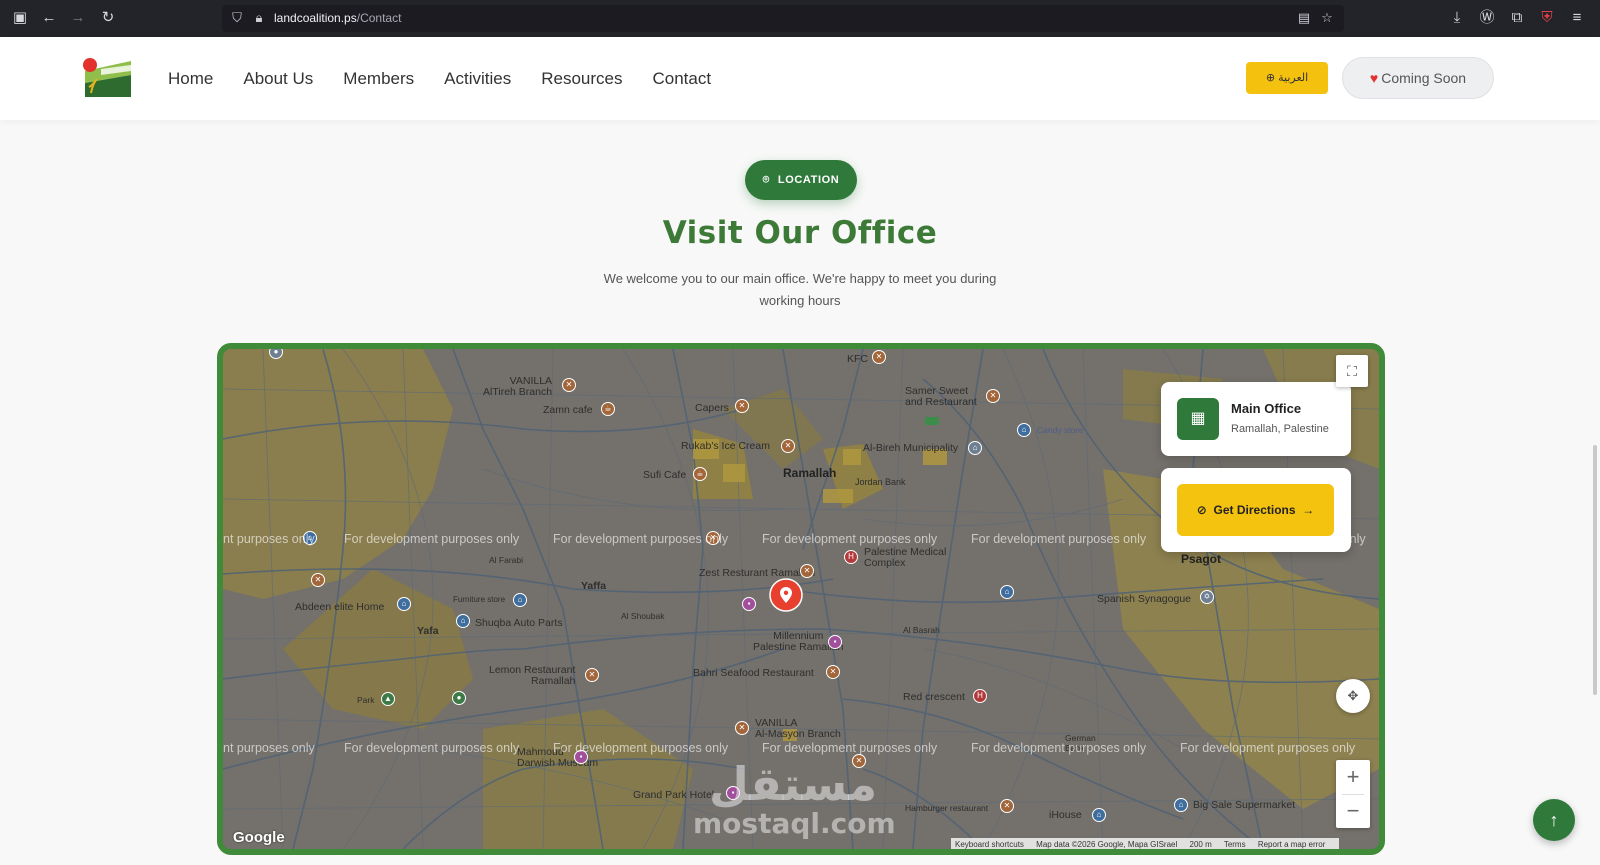 This screenshot has width=1600, height=865. I want to click on building-icon: ▦, so click(1198, 419).